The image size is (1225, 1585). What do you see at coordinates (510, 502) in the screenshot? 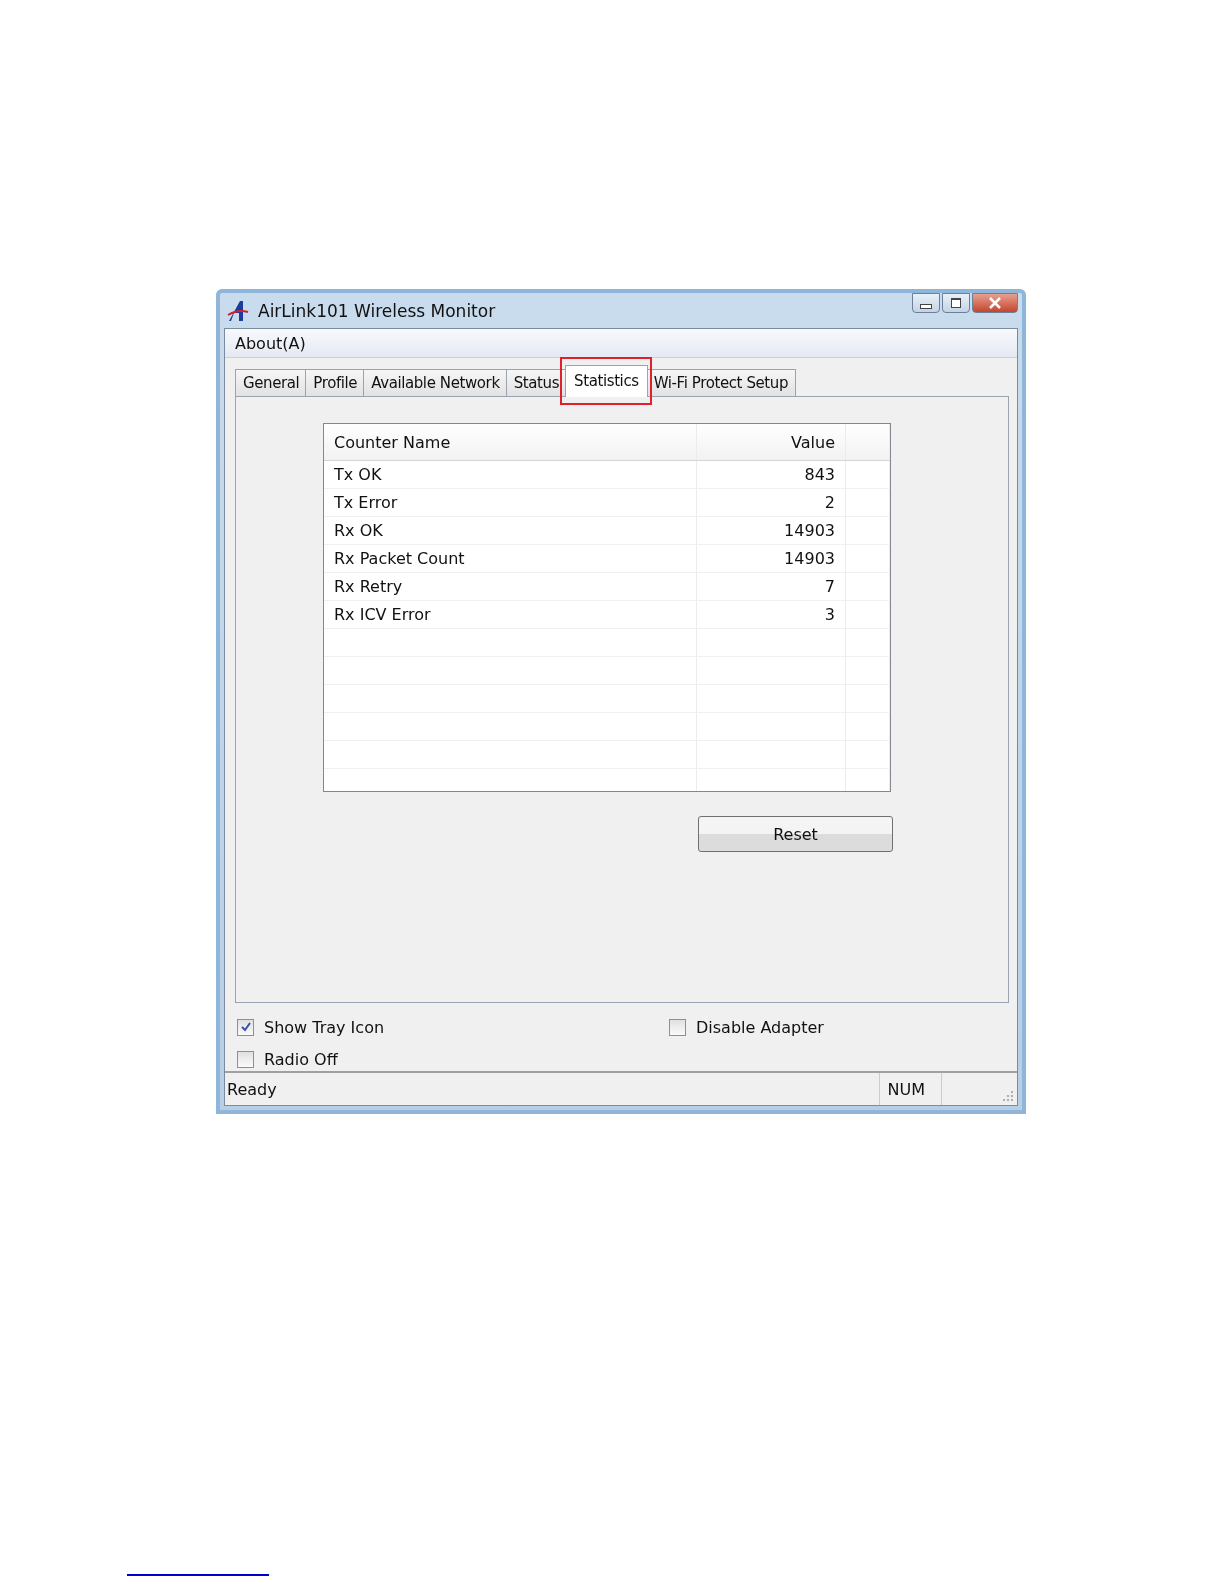
I see `table-cell: Tx Error` at bounding box center [510, 502].